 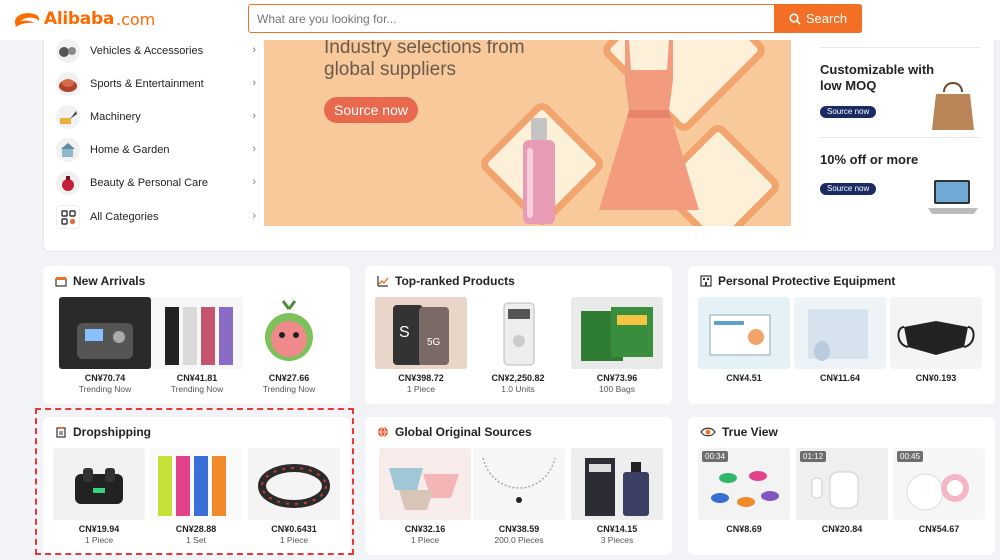 What do you see at coordinates (383, 432) in the screenshot?
I see `globe-icon` at bounding box center [383, 432].